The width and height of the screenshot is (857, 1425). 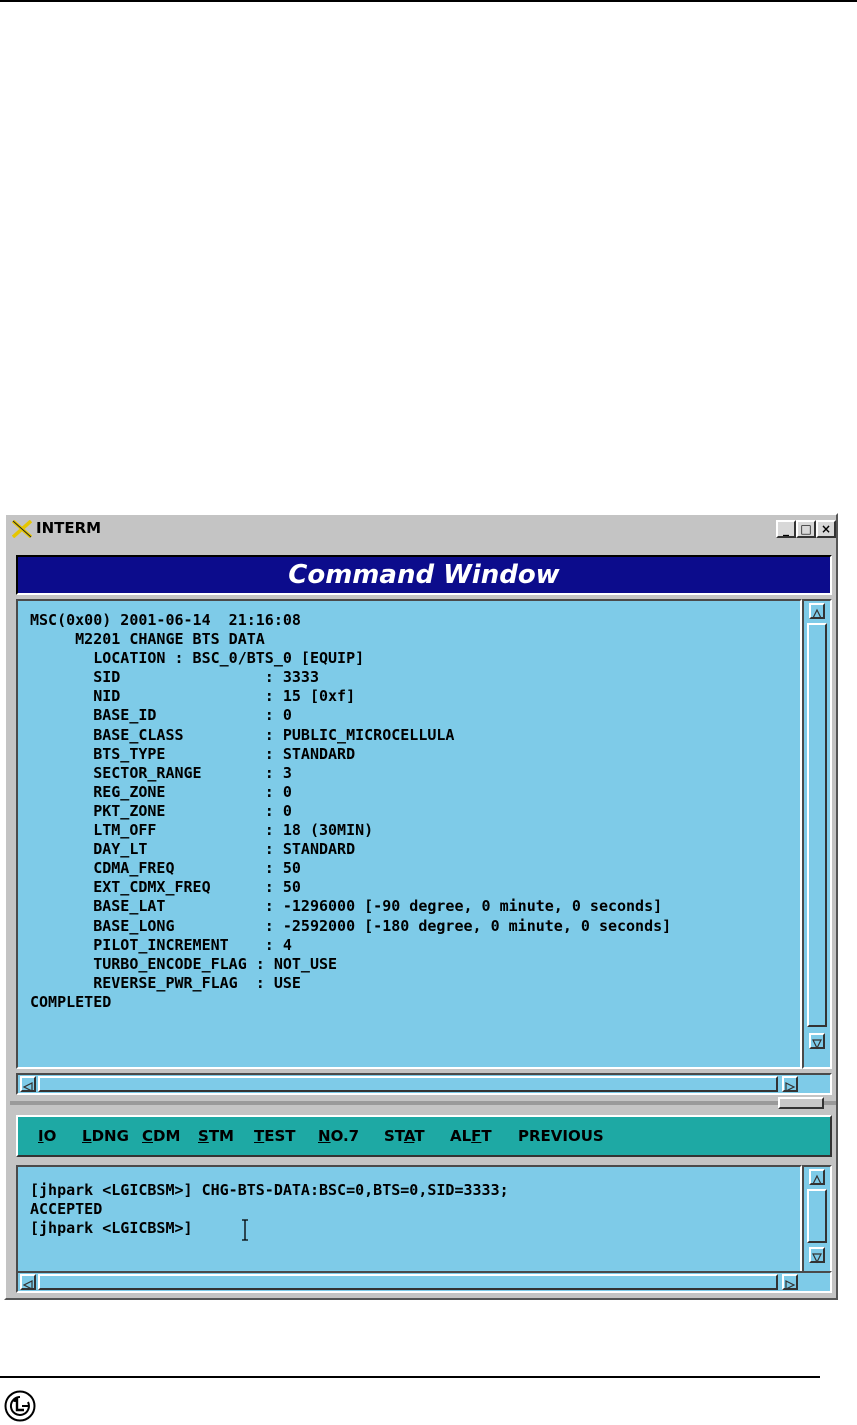 I want to click on menu-item-text: O, so click(x=50, y=1136).